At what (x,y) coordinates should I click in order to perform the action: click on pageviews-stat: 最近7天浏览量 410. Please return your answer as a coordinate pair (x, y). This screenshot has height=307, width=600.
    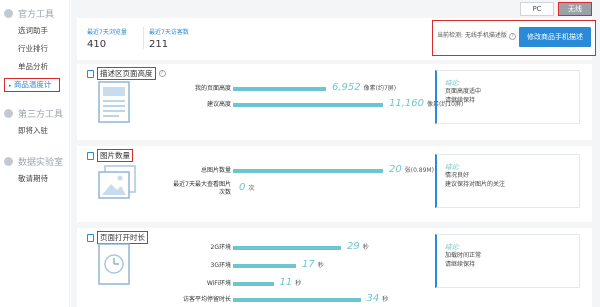
    Looking at the image, I should click on (107, 38).